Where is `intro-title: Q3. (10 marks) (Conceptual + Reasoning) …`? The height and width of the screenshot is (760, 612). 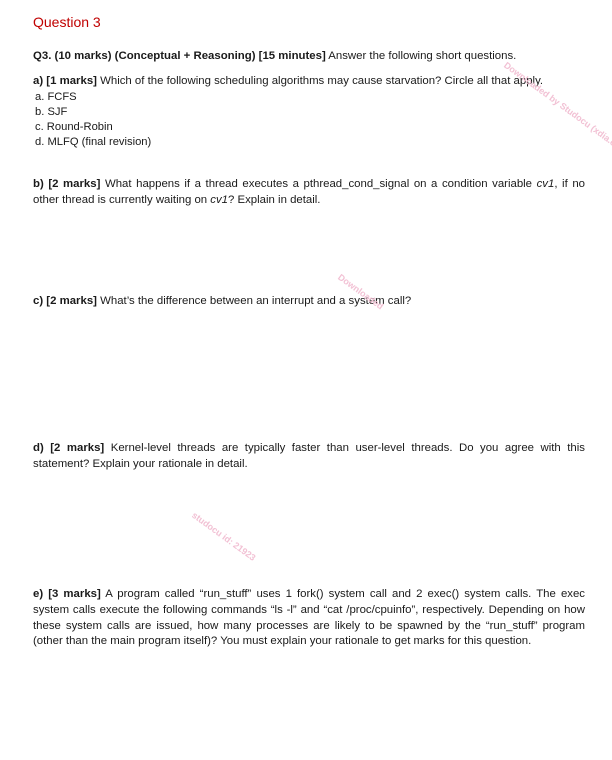 intro-title: Q3. (10 marks) (Conceptual + Reasoning) … is located at coordinates (179, 56).